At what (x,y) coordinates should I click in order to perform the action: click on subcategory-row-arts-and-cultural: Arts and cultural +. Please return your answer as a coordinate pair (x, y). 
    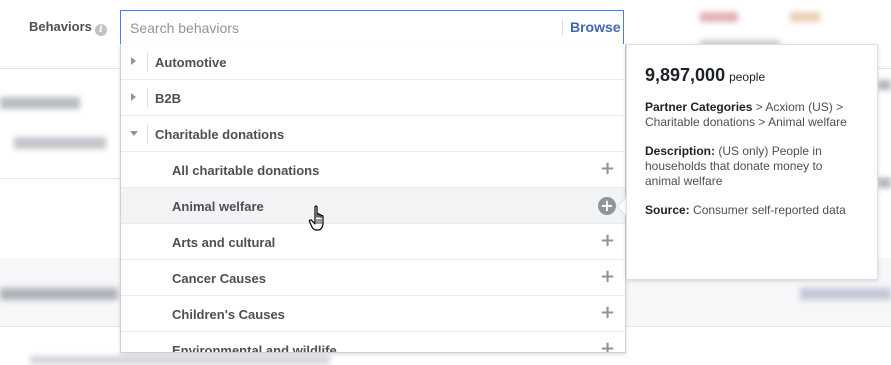
    Looking at the image, I should click on (373, 242).